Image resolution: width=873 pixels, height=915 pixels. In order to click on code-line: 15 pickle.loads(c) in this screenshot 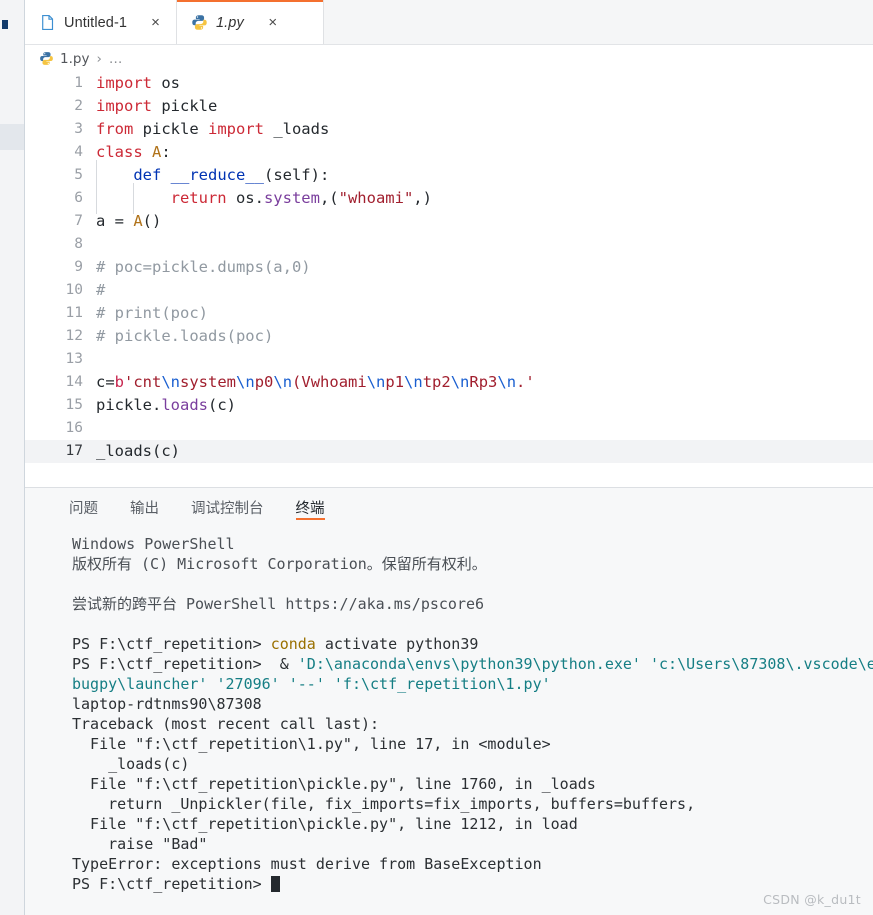, I will do `click(449, 405)`.